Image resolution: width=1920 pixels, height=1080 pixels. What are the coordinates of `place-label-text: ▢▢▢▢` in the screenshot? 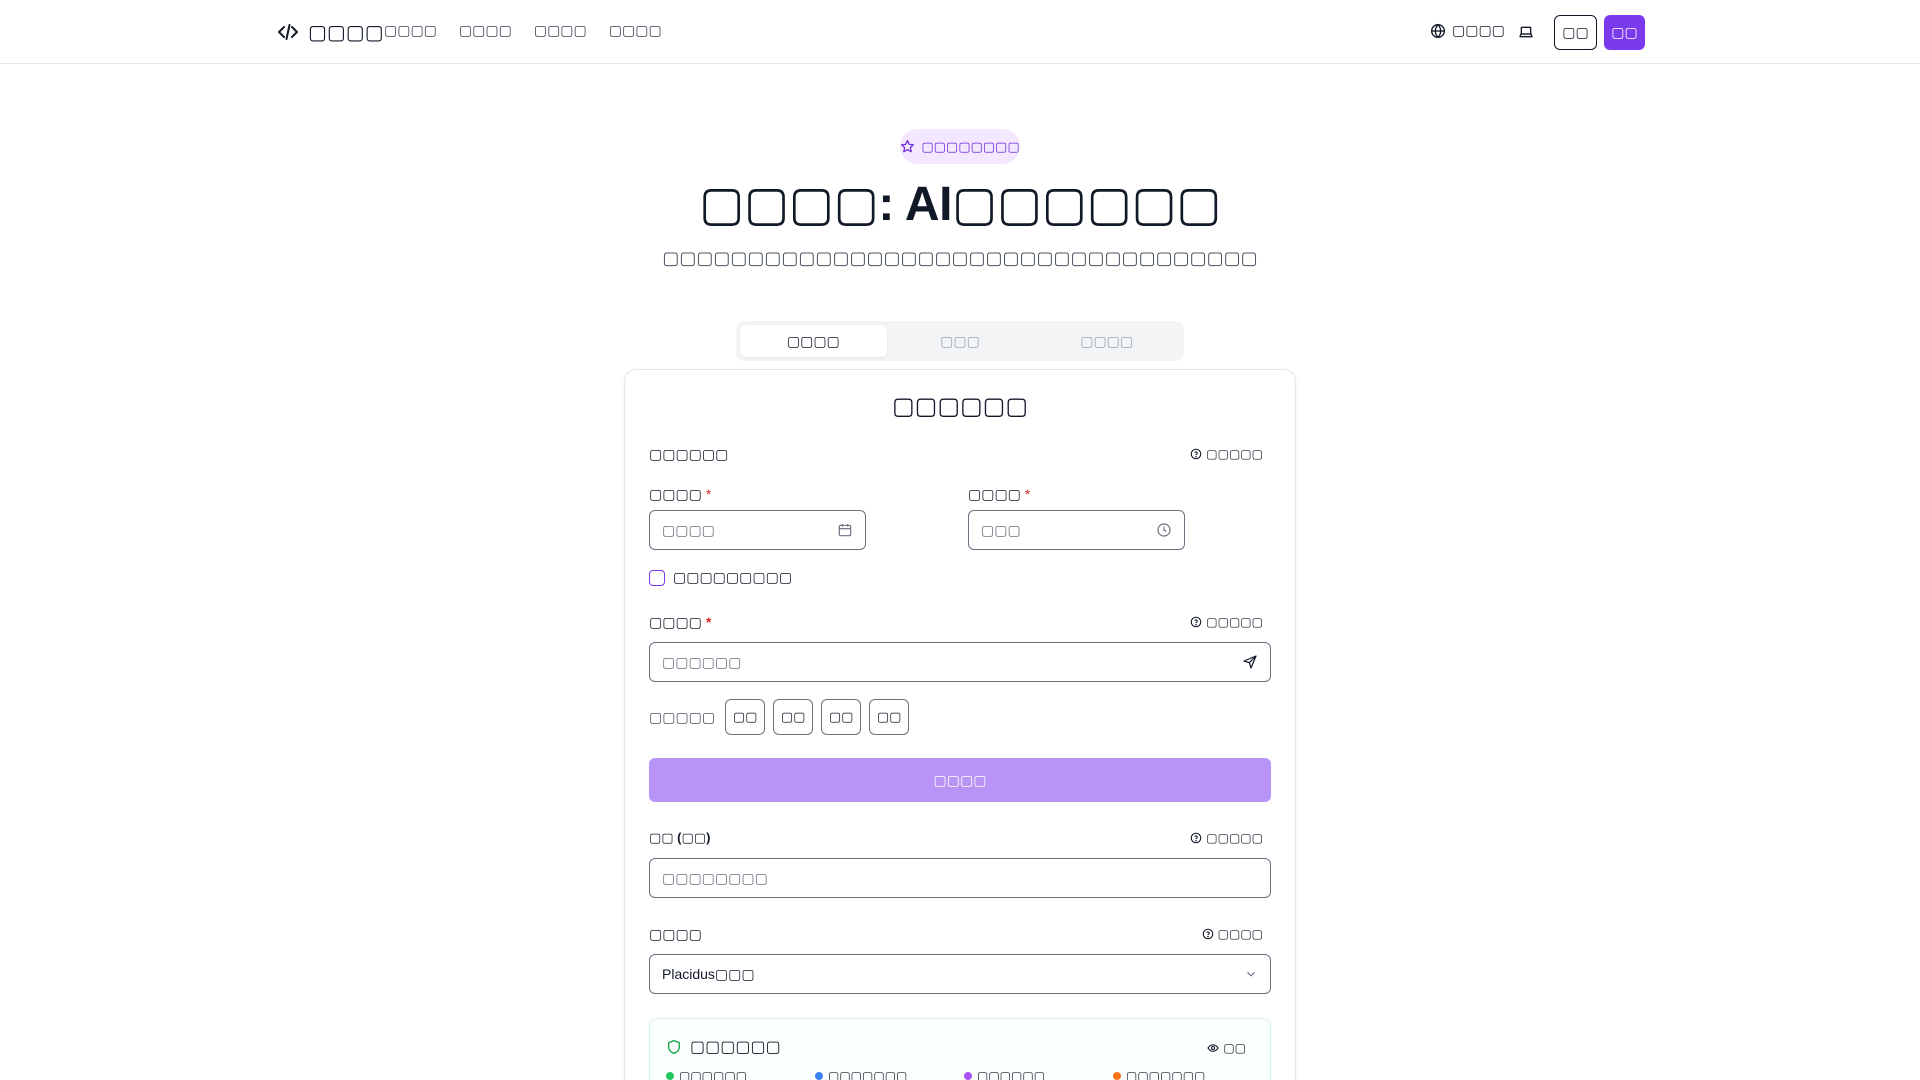 It's located at (675, 622).